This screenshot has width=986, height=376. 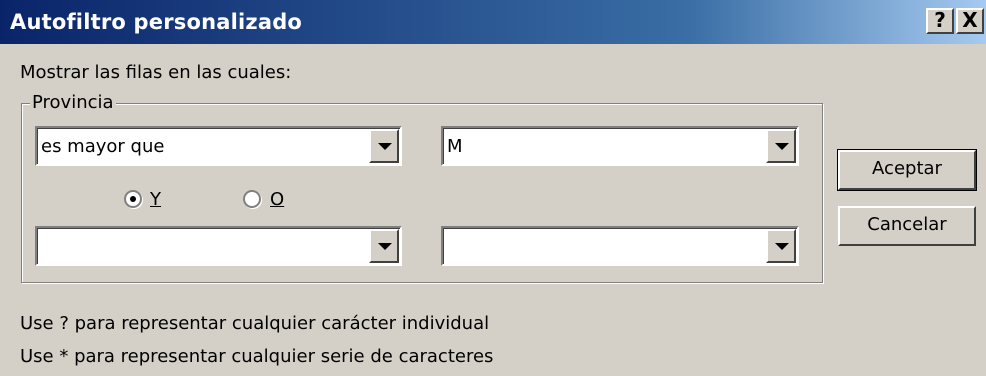 What do you see at coordinates (493, 22) in the screenshot?
I see `title-bar: Autofiltro personalizado ? X` at bounding box center [493, 22].